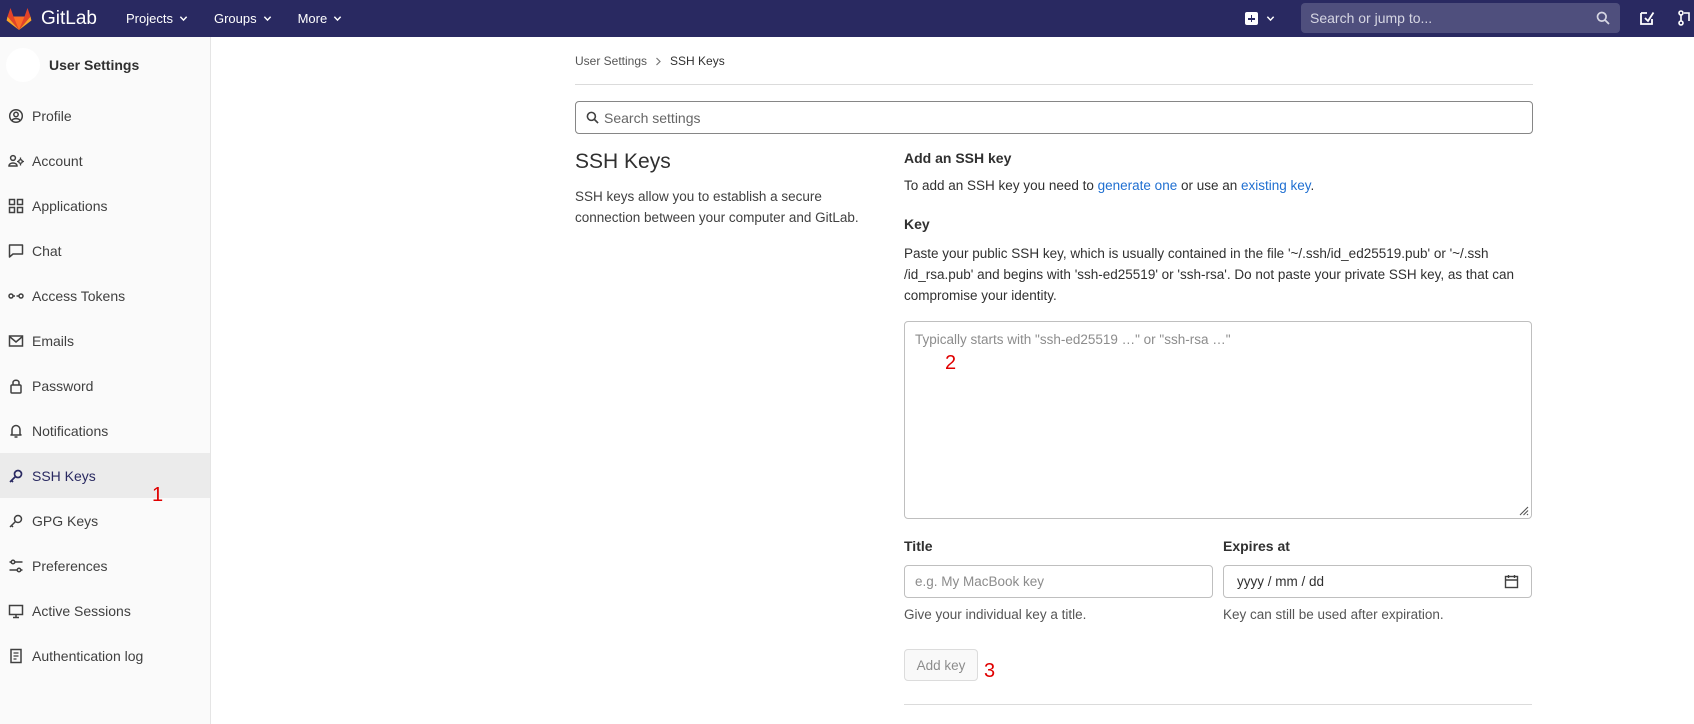  Describe the element at coordinates (105, 160) in the screenshot. I see `sidebar-item-account: Account` at that location.